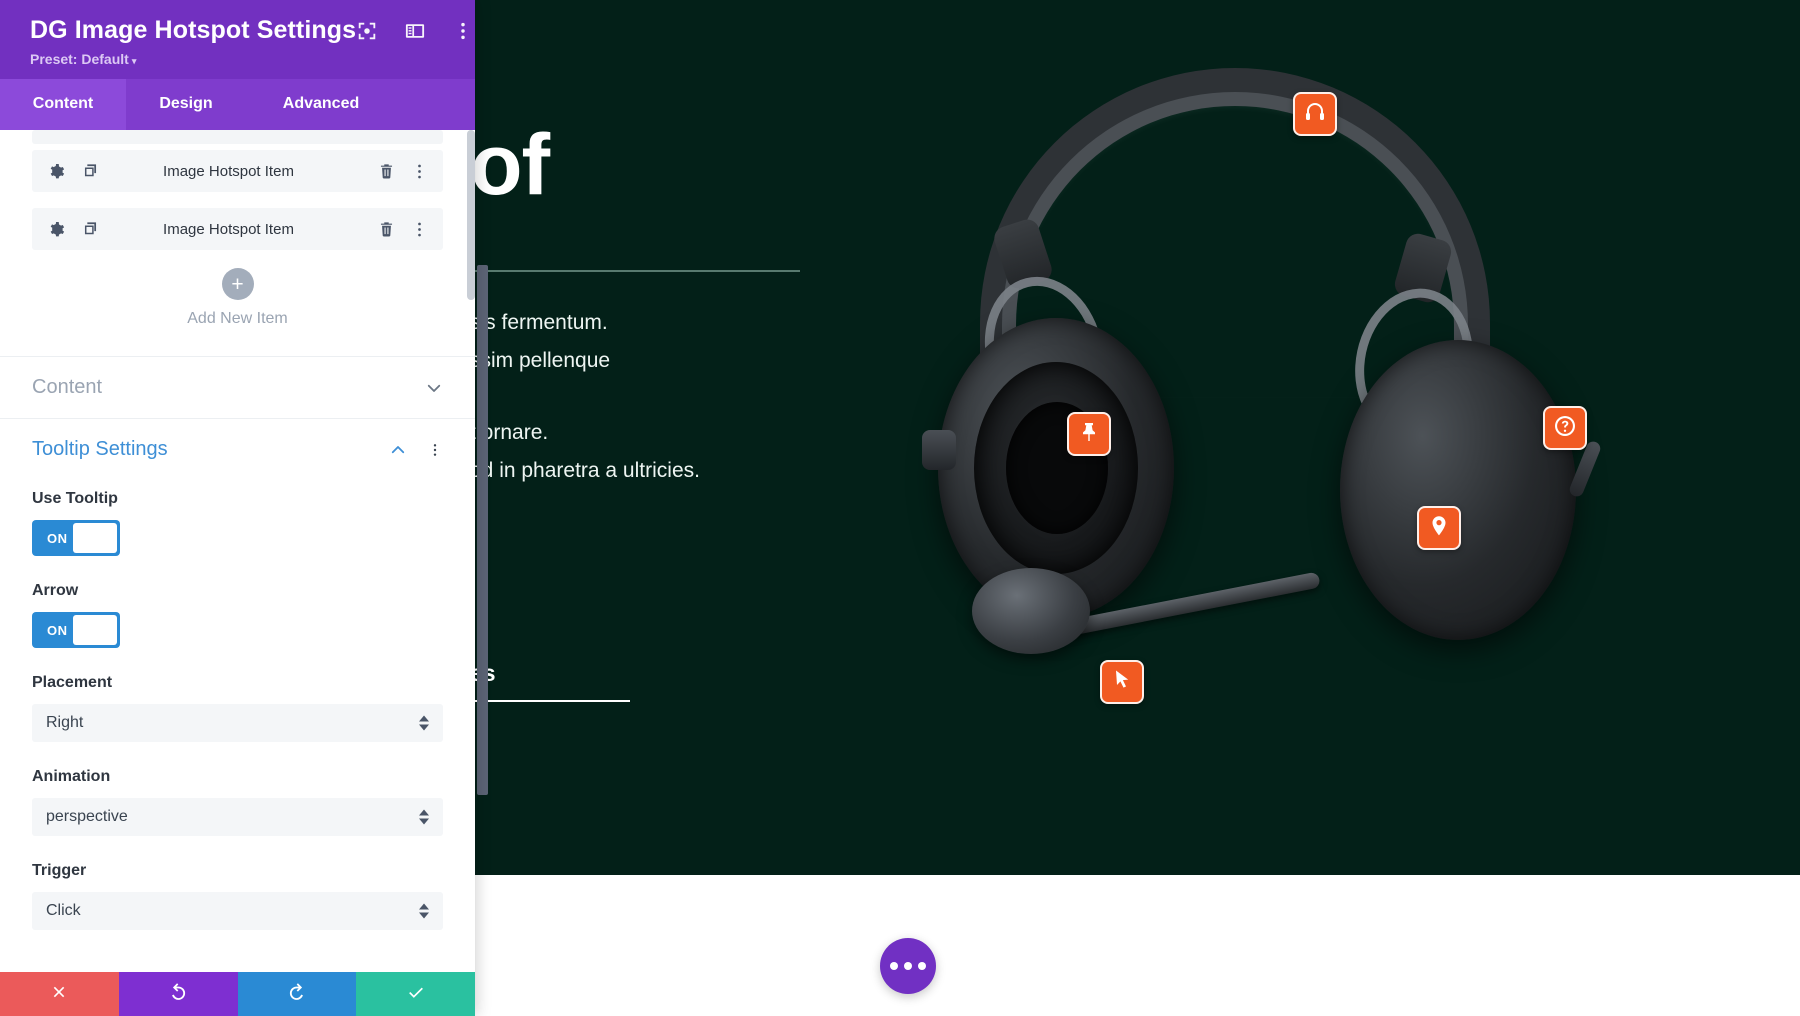  I want to click on add-new-item-button: + Add New Item, so click(237, 298).